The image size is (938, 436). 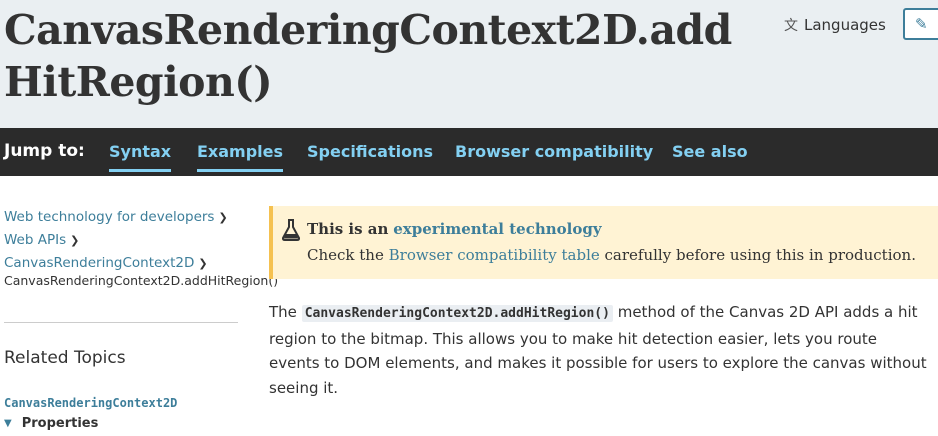 I want to click on page-title-line1: CanvasRenderingContext2D.add, so click(x=368, y=30).